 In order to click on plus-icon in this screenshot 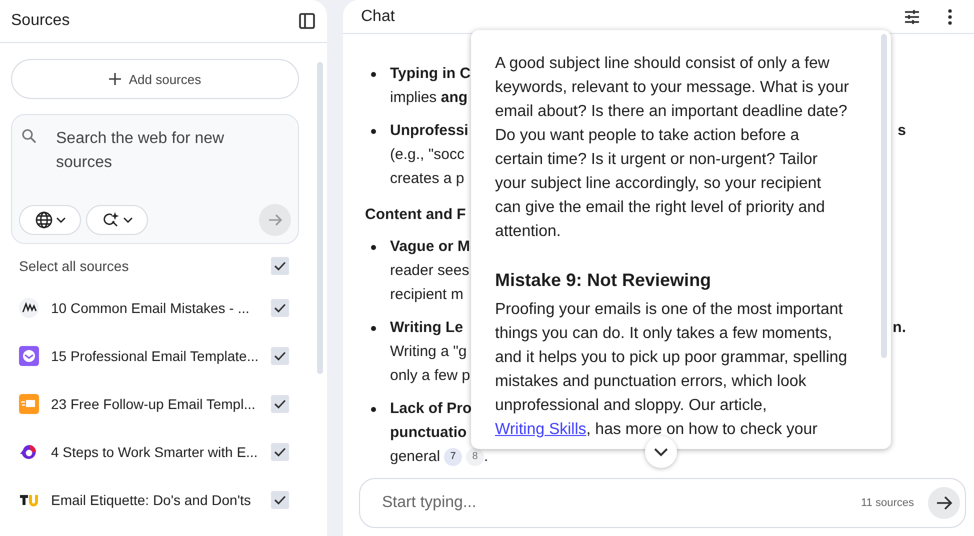, I will do `click(114, 79)`.